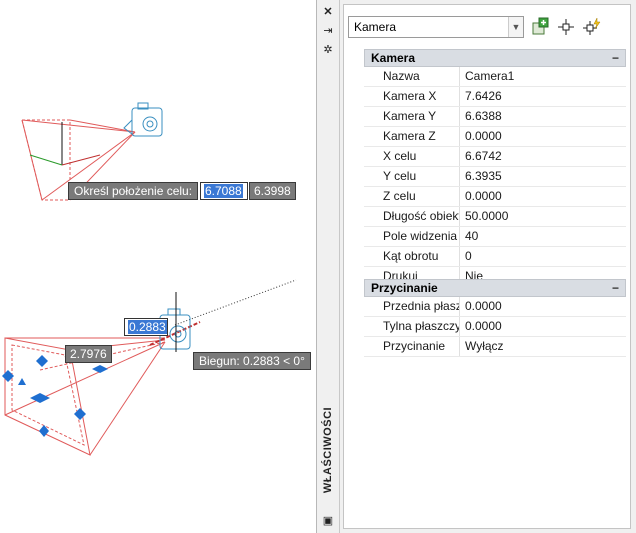 Image resolution: width=636 pixels, height=533 pixels. I want to click on palette-title-strip: ✕ ⇥ ✲ WŁAŚCIWOŚCI ▣, so click(328, 266).